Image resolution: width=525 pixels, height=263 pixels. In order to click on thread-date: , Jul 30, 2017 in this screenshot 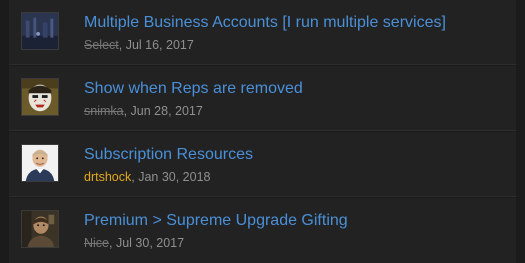, I will do `click(147, 243)`.